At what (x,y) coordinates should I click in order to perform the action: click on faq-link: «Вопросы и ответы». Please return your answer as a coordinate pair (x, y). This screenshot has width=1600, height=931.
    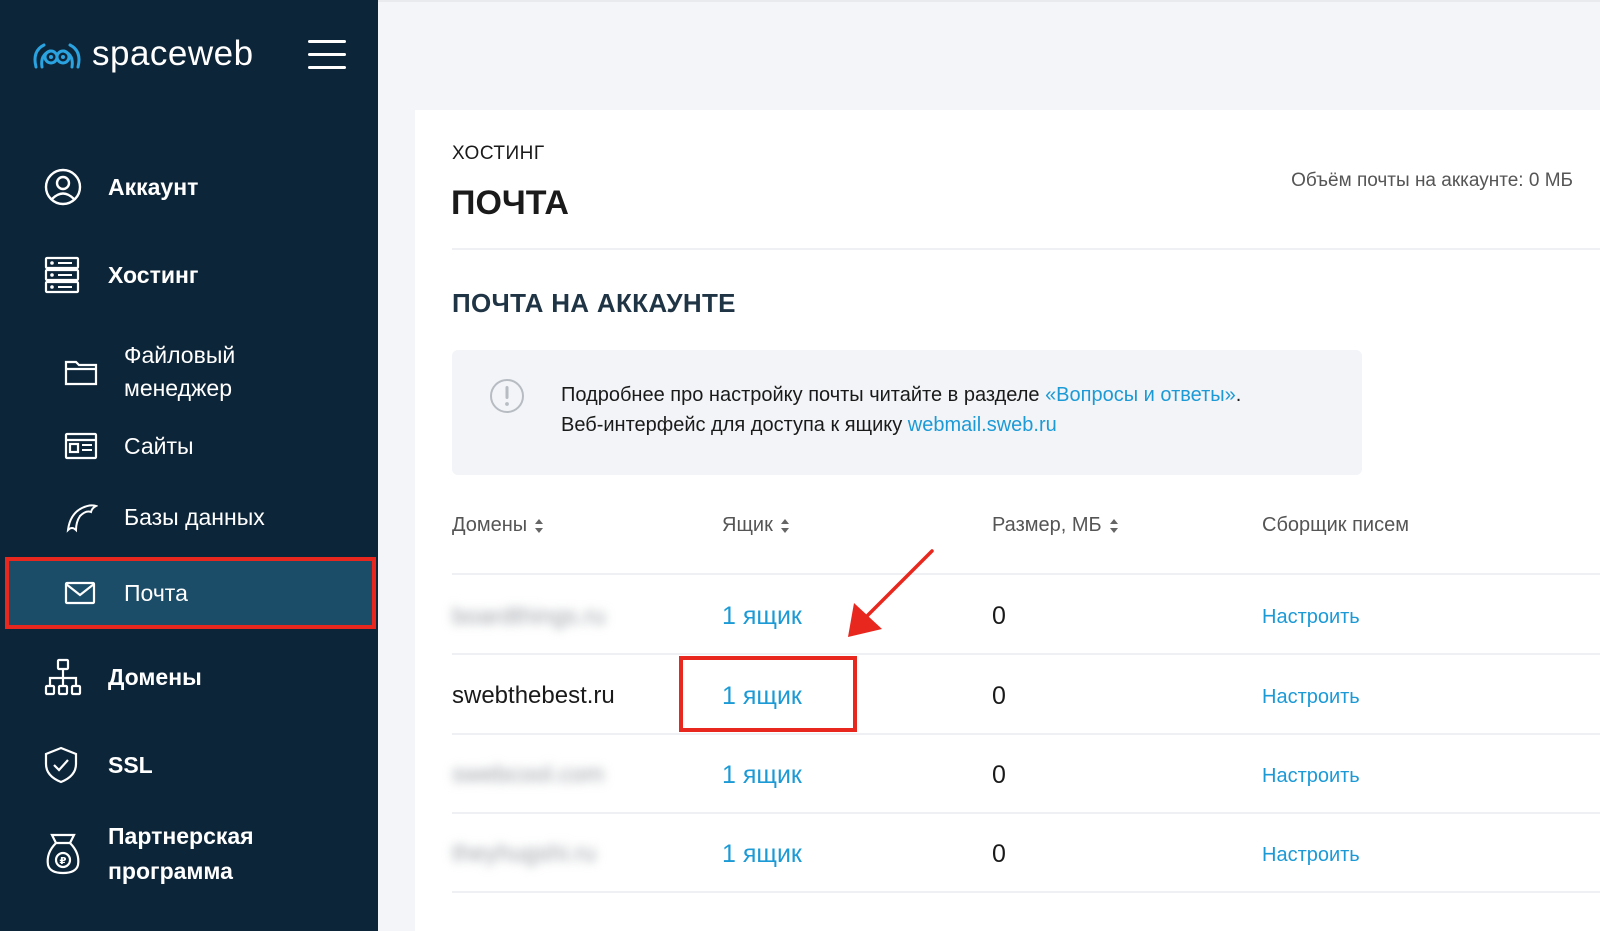
    Looking at the image, I should click on (1140, 395).